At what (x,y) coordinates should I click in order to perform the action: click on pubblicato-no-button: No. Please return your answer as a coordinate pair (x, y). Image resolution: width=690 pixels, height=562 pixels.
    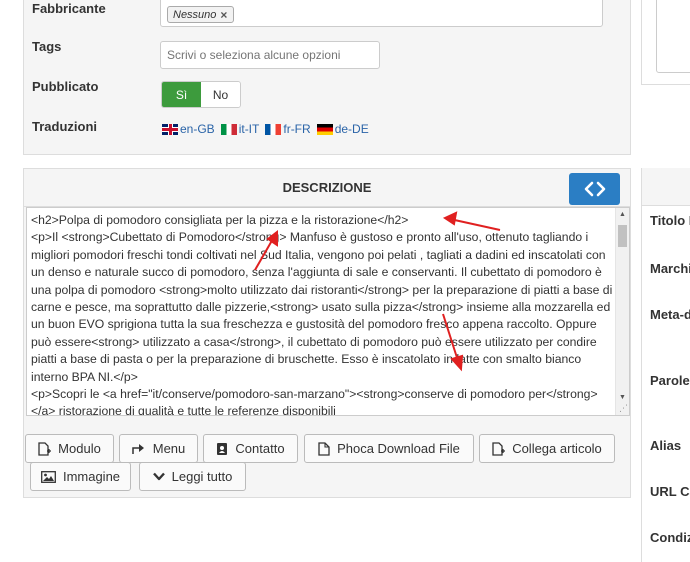
    Looking at the image, I should click on (220, 94).